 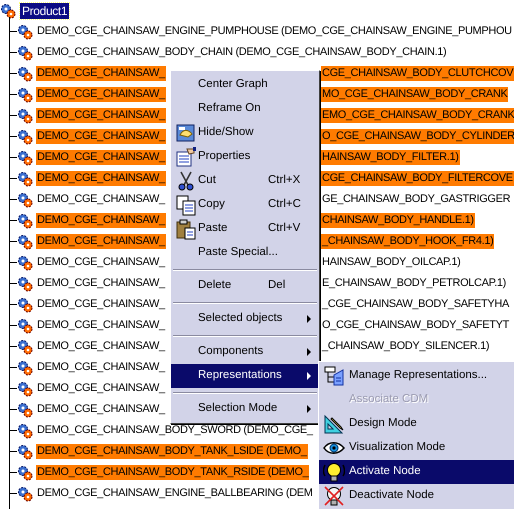 What do you see at coordinates (186, 133) in the screenshot?
I see `hide-show-icon` at bounding box center [186, 133].